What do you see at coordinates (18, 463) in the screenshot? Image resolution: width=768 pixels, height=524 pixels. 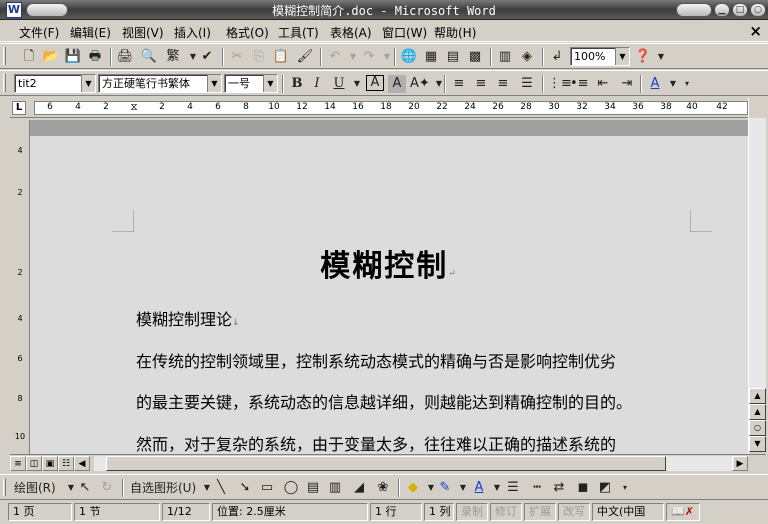 I see `normal-view-icon: ≡` at bounding box center [18, 463].